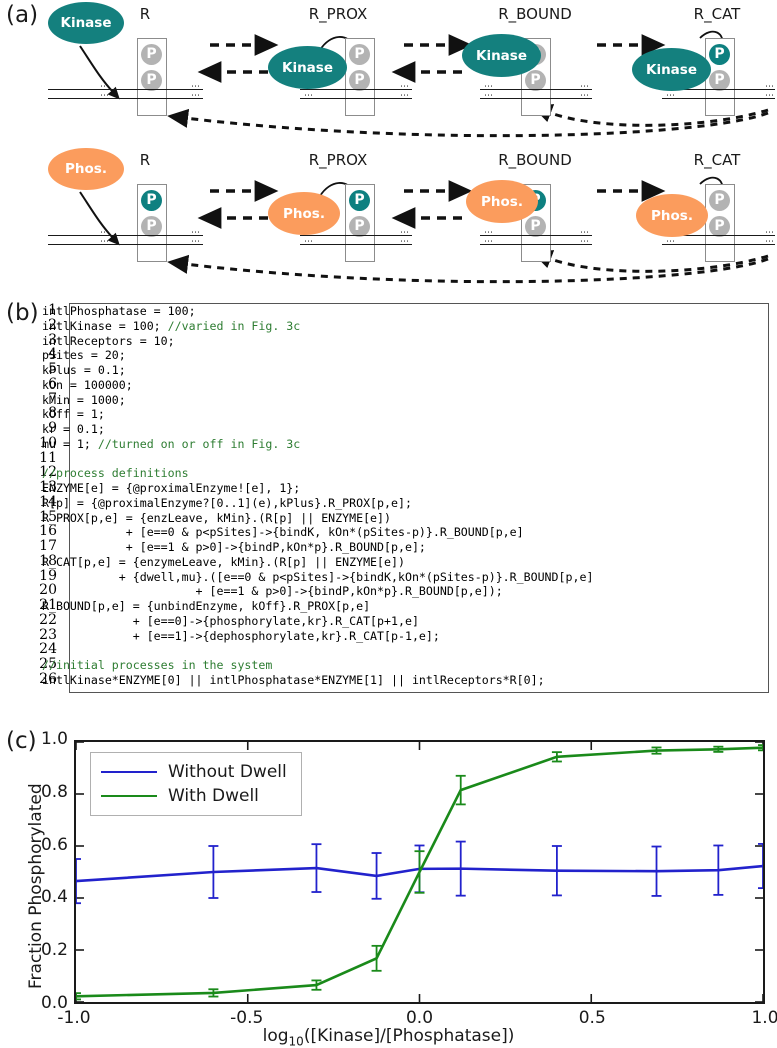 The height and width of the screenshot is (1048, 777). I want to click on code-comment: //turned on or off in Fig. 3c, so click(199, 443).